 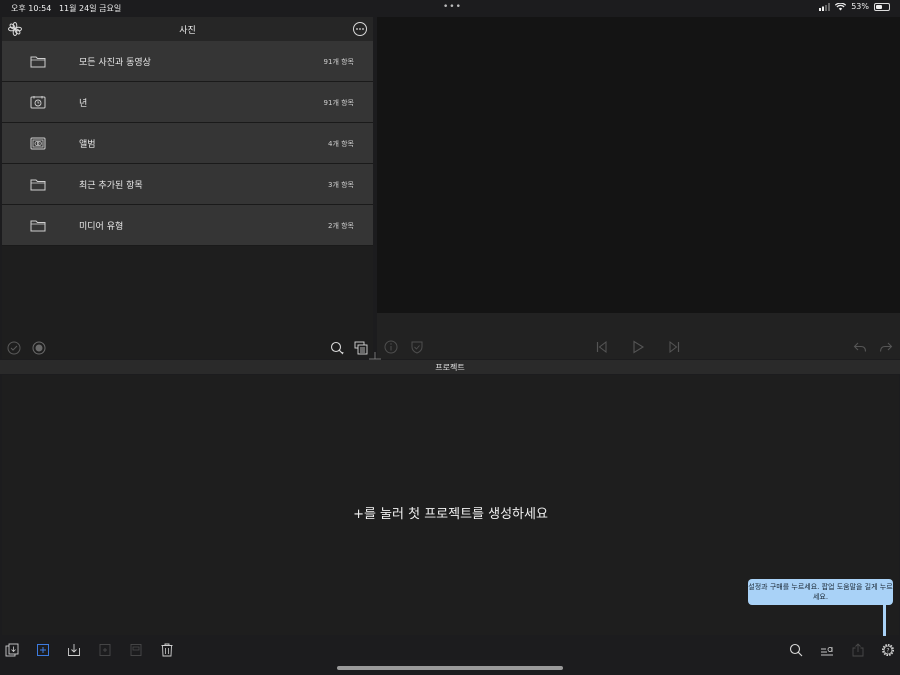 What do you see at coordinates (74, 650) in the screenshot?
I see `download-icon` at bounding box center [74, 650].